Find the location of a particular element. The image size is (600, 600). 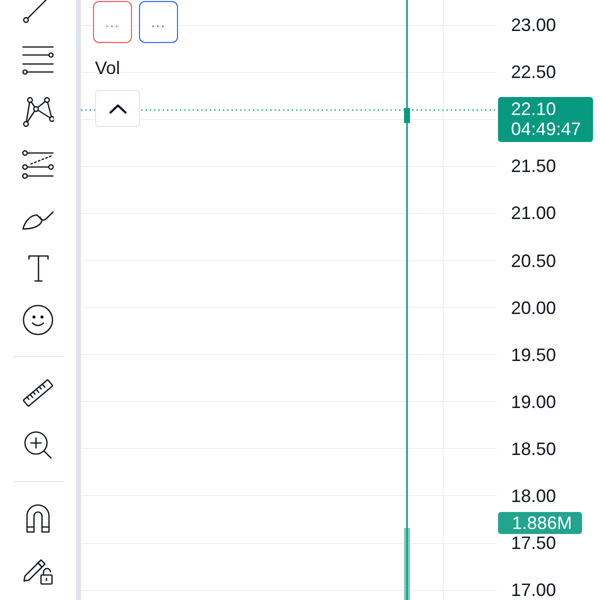

price-axis-label: 17.50 is located at coordinates (533, 543).